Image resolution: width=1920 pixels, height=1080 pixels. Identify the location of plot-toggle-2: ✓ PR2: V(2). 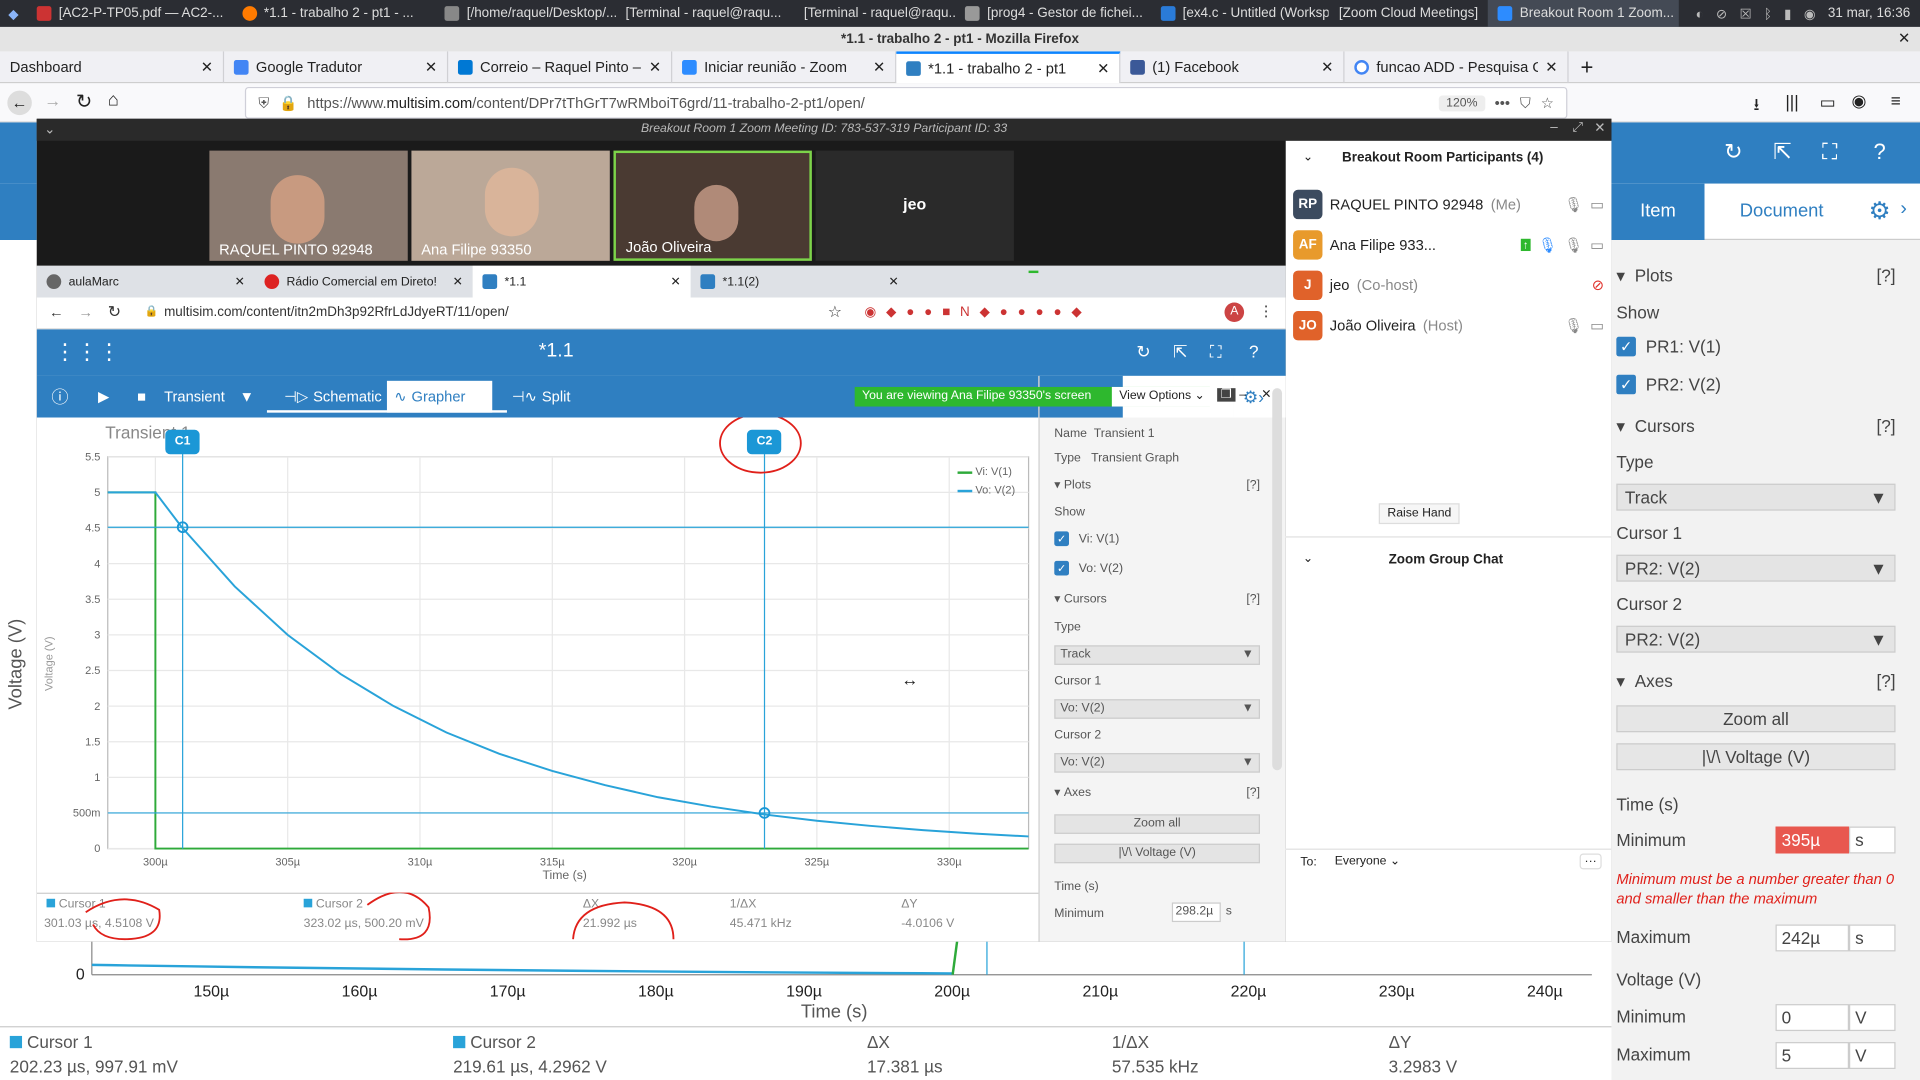
(1755, 384).